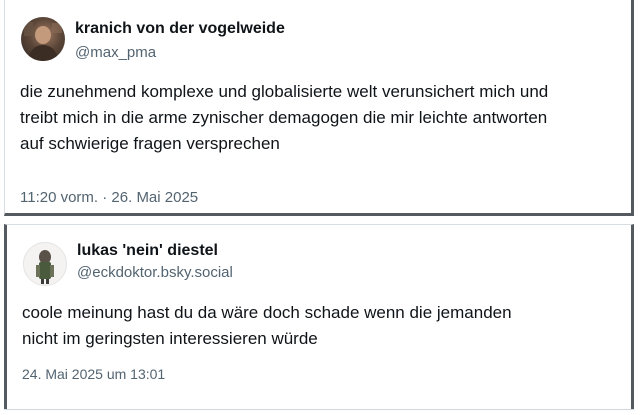 This screenshot has width=640, height=415. What do you see at coordinates (147, 251) in the screenshot?
I see `author-name: lukas 'nein' diestel` at bounding box center [147, 251].